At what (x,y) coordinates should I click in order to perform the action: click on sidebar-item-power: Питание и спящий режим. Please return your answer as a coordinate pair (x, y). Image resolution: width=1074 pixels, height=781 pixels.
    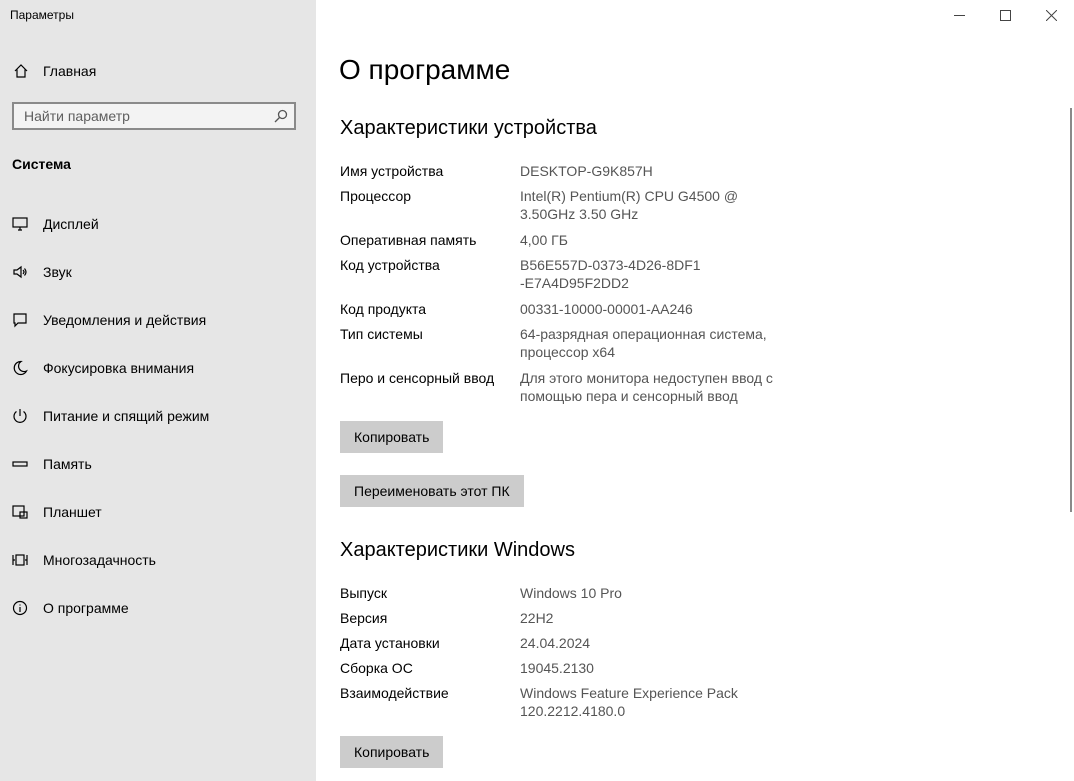
    Looking at the image, I should click on (158, 416).